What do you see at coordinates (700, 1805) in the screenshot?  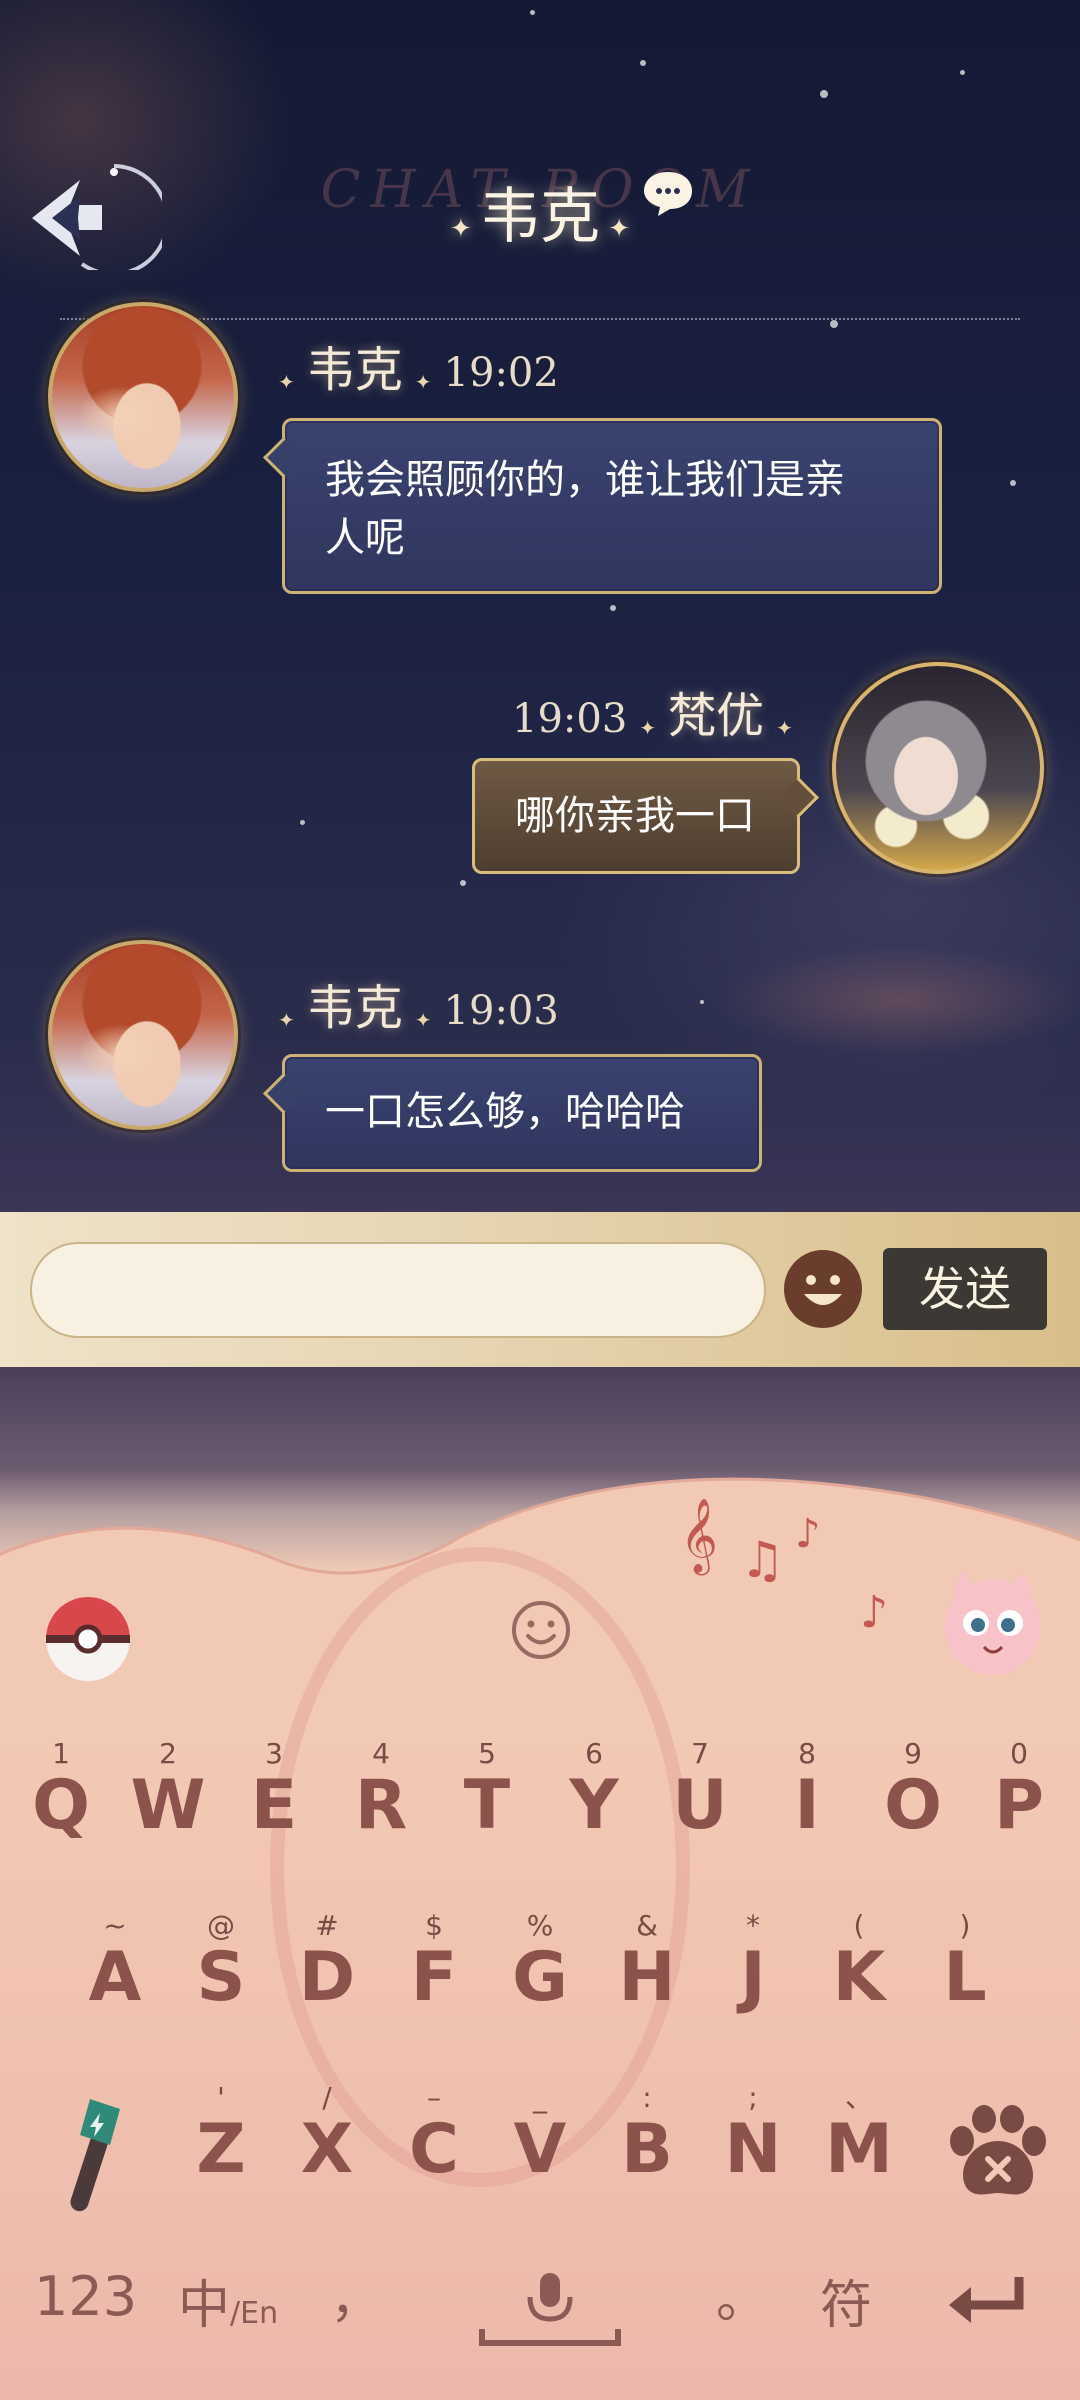 I see `key-label: U` at bounding box center [700, 1805].